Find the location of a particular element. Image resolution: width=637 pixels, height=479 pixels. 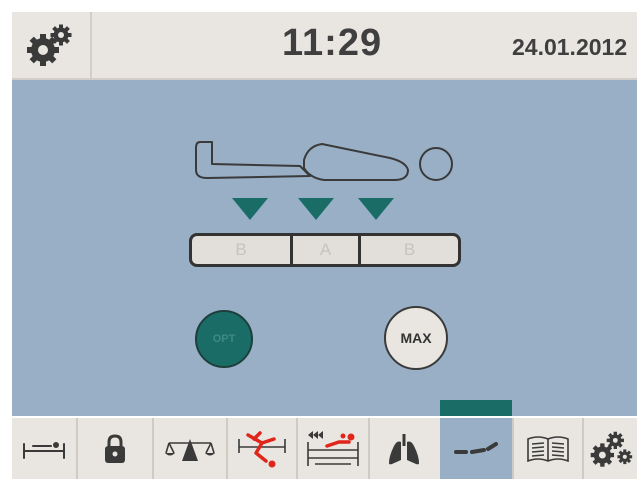

nav-bed-position is located at coordinates (44, 448).